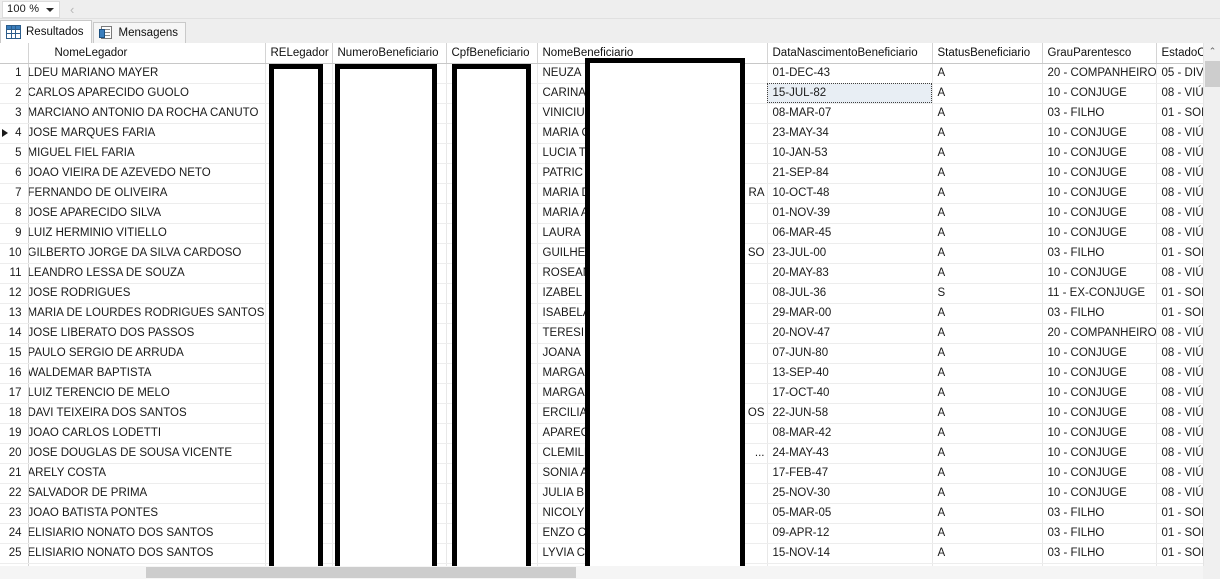 This screenshot has height=579, width=1220. Describe the element at coordinates (147, 173) in the screenshot. I see `cell-nomelegador: JOAO VIEIRA DE AZEVEDO NETO` at that location.